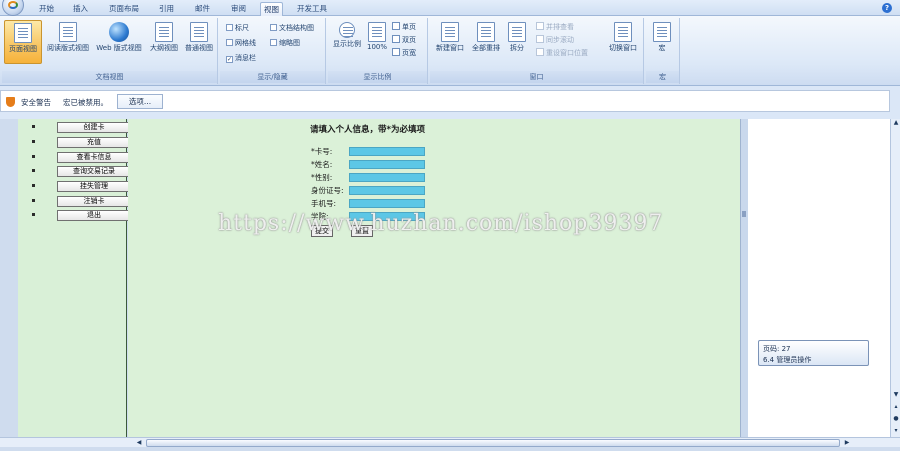  I want to click on tooltip-heading: 6.4 管理员操作, so click(787, 360).